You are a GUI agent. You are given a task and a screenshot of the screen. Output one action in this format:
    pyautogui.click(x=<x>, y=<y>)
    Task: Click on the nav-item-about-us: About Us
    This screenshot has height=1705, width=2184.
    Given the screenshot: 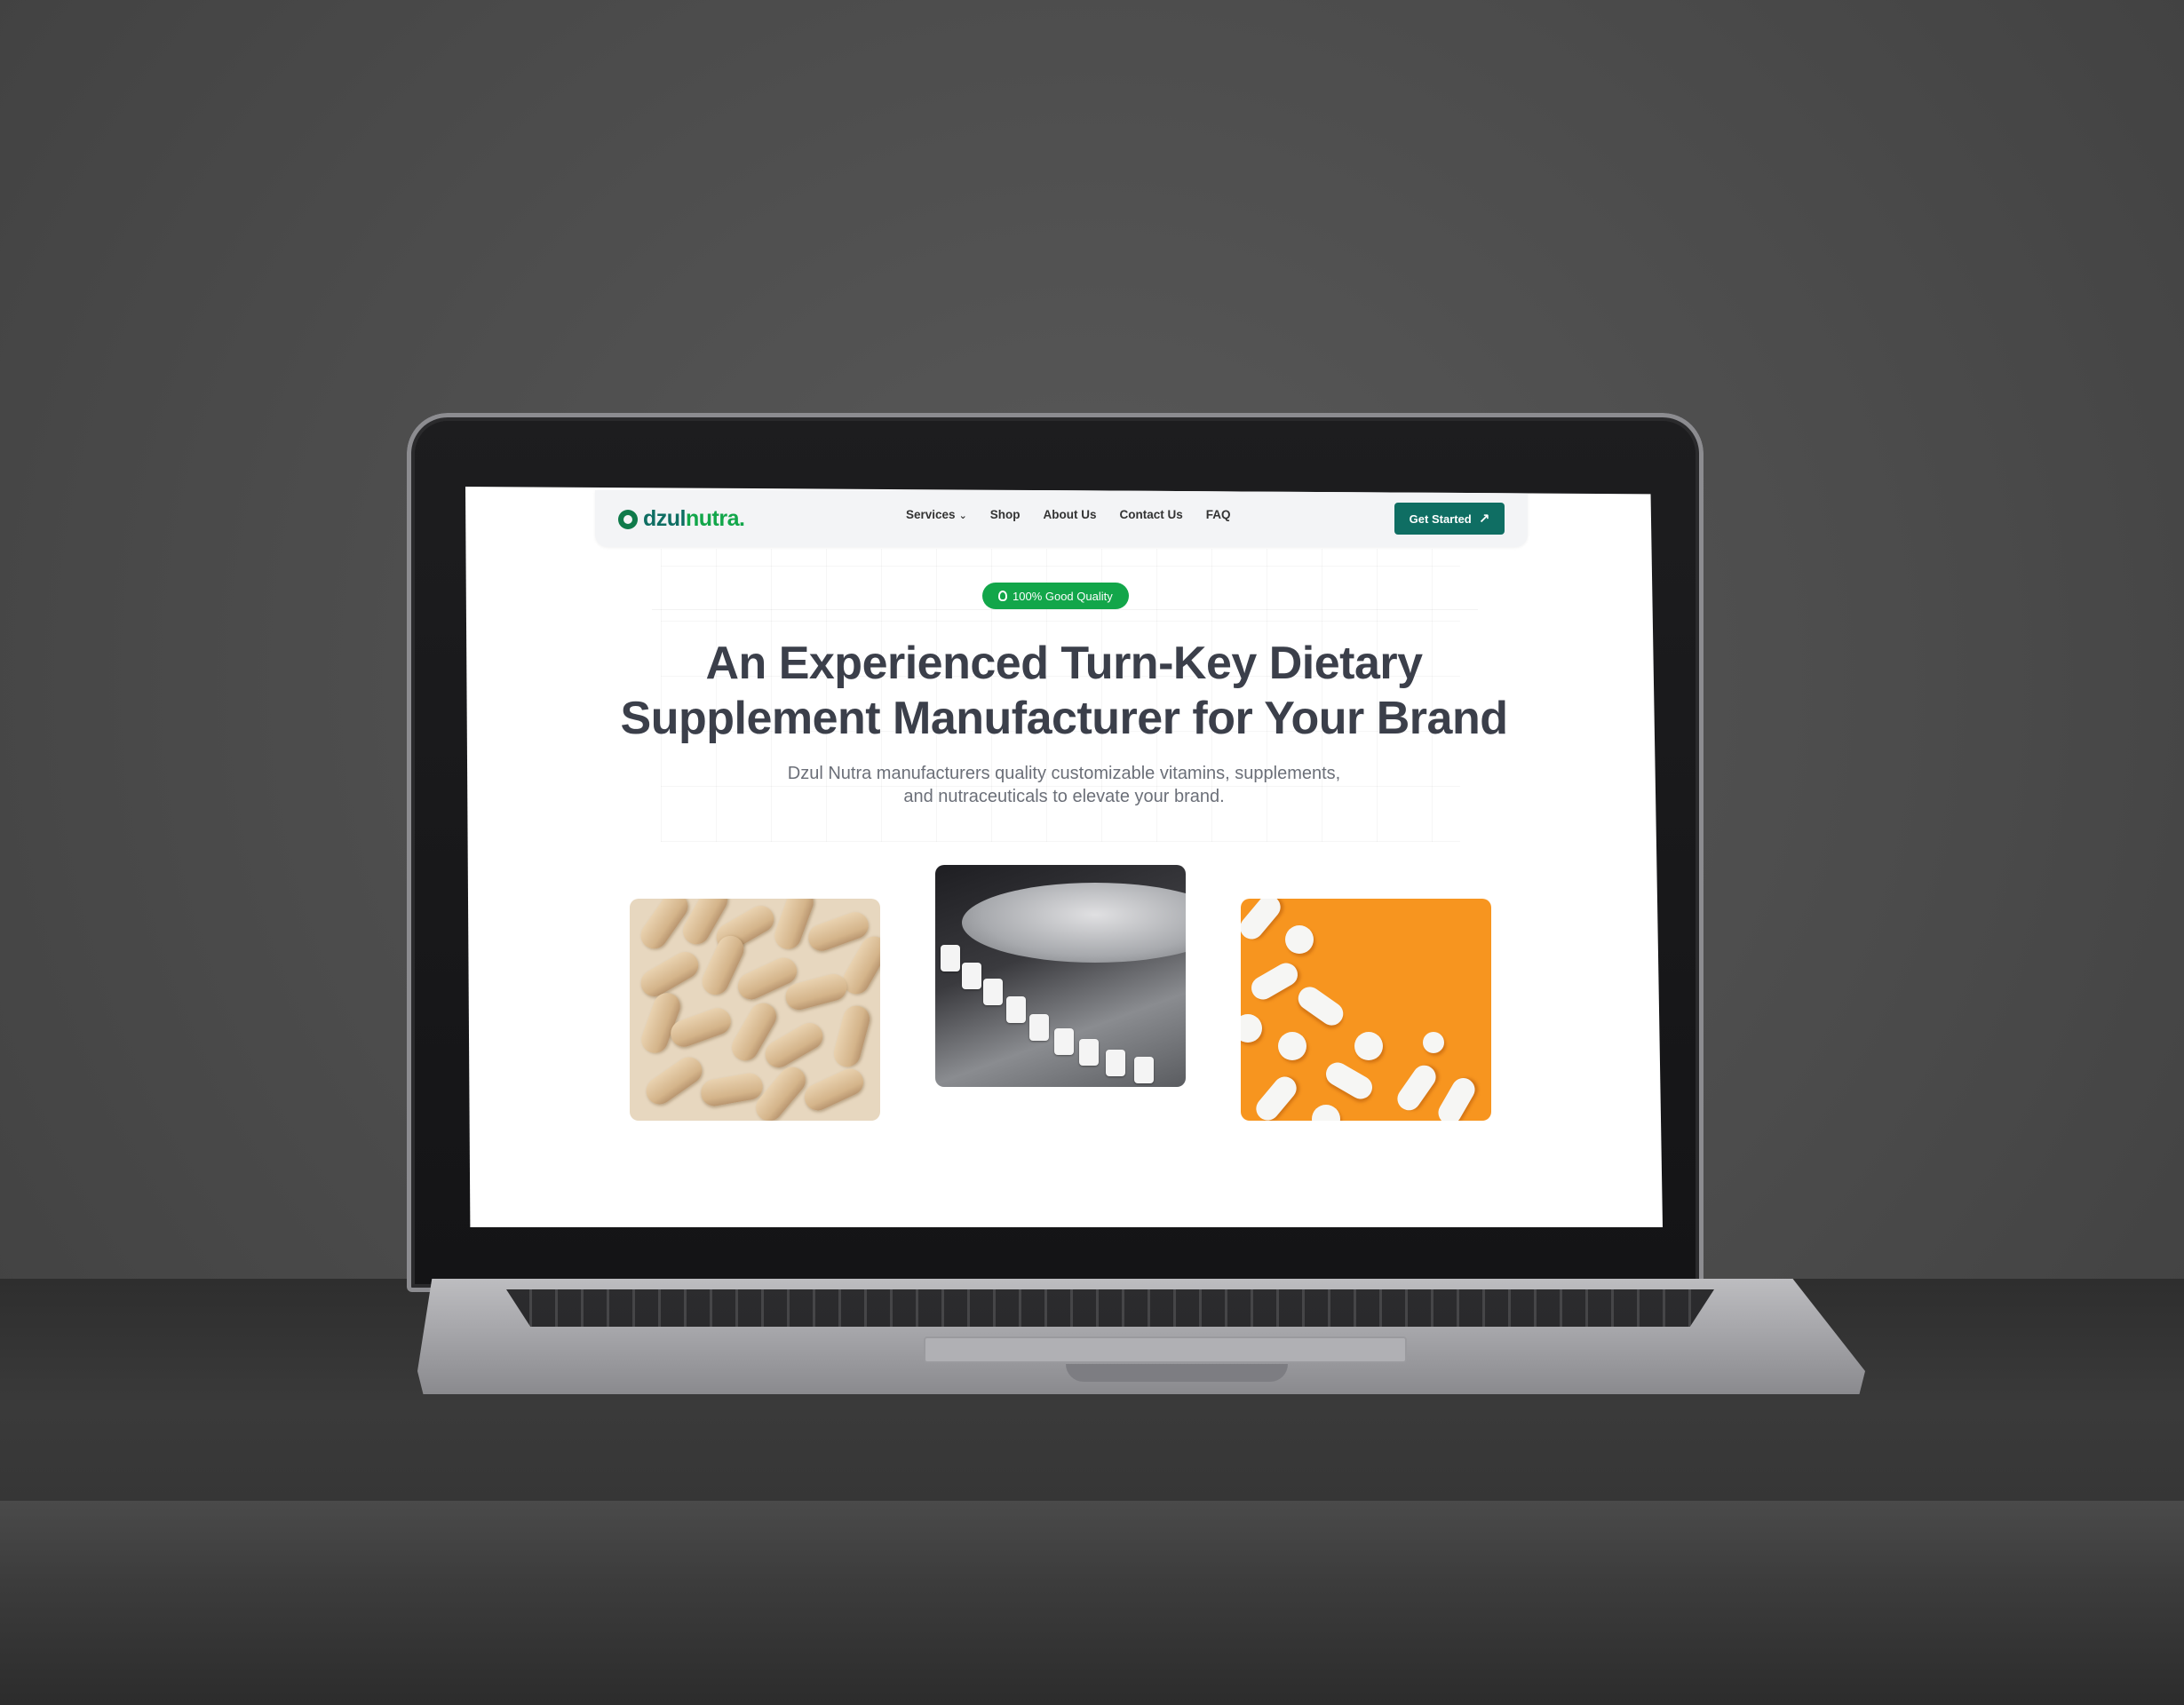 What is the action you would take?
    pyautogui.click(x=1070, y=515)
    